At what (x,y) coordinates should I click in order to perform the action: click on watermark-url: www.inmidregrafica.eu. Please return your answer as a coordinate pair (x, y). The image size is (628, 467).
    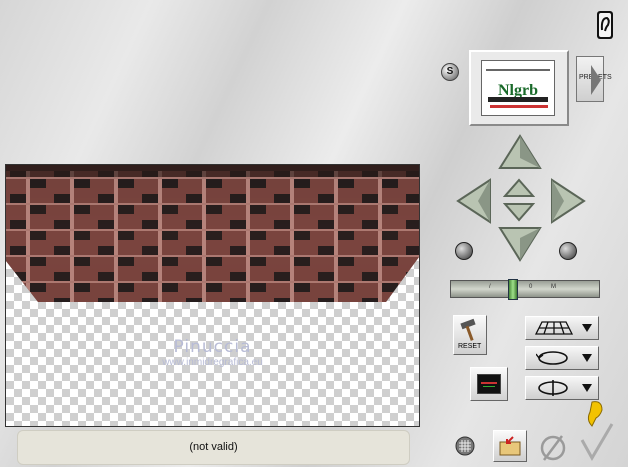
    Looking at the image, I should click on (212, 362).